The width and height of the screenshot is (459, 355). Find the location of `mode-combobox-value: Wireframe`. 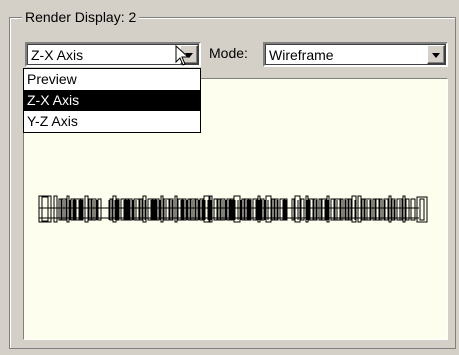

mode-combobox-value: Wireframe is located at coordinates (301, 55).